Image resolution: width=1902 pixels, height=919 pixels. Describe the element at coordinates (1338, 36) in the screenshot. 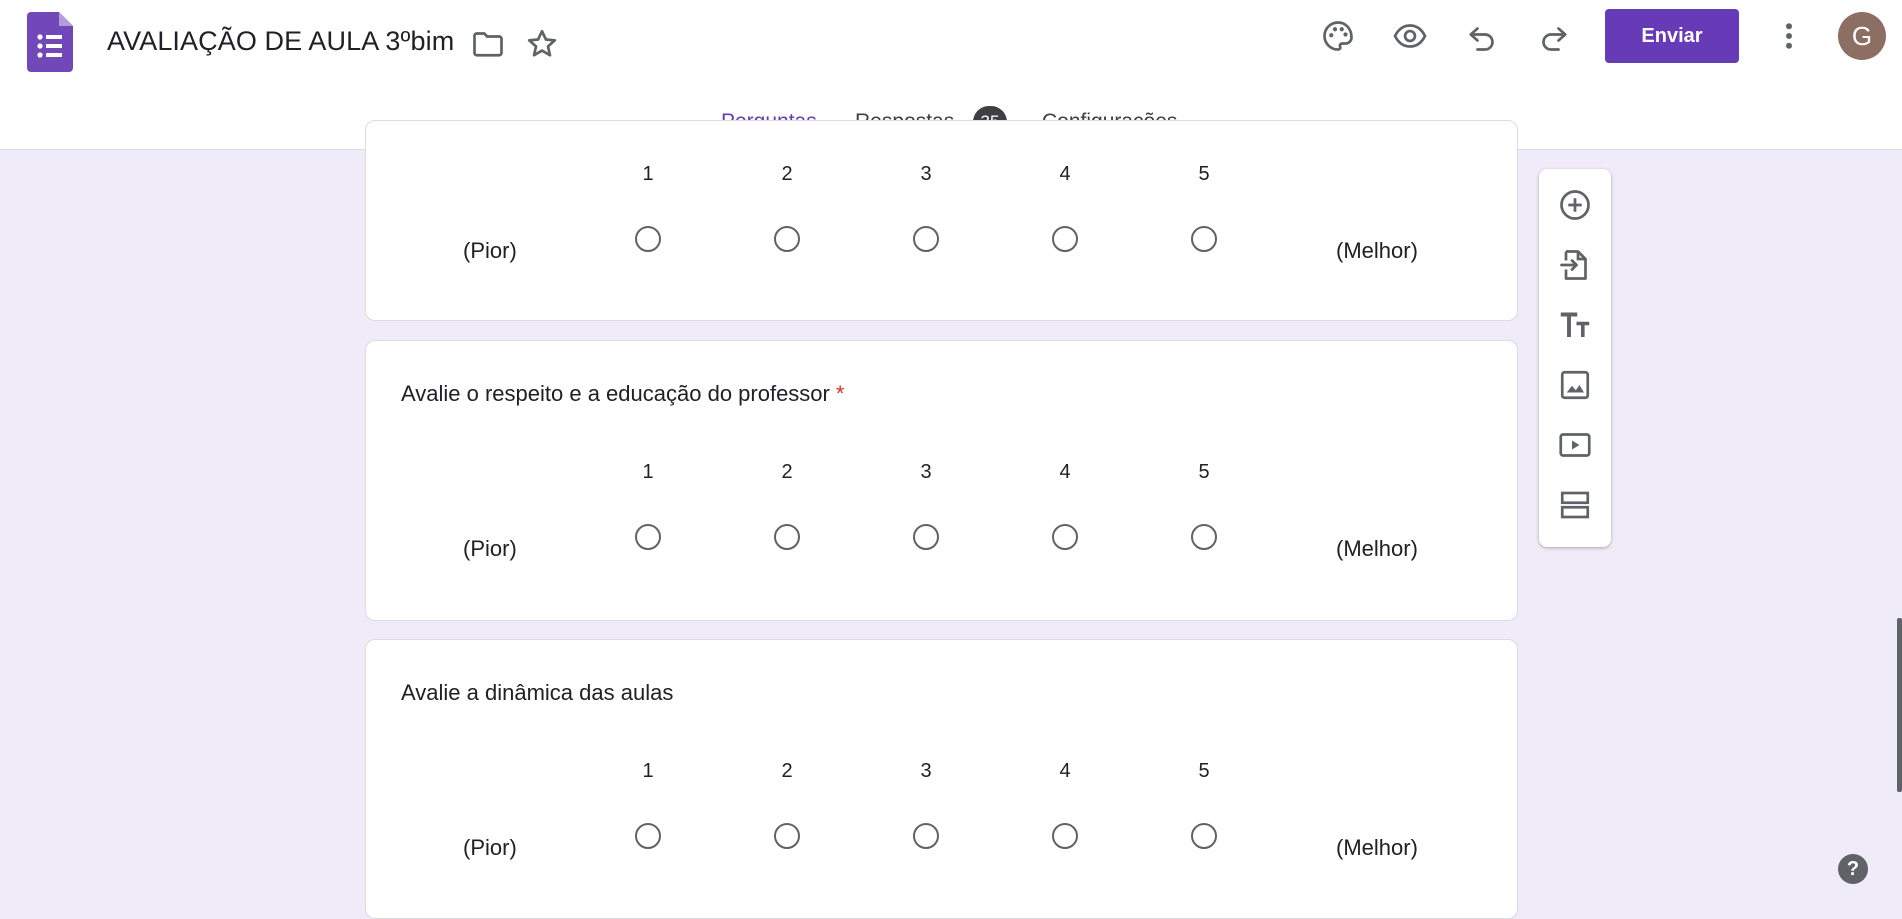

I see `palette-icon` at that location.